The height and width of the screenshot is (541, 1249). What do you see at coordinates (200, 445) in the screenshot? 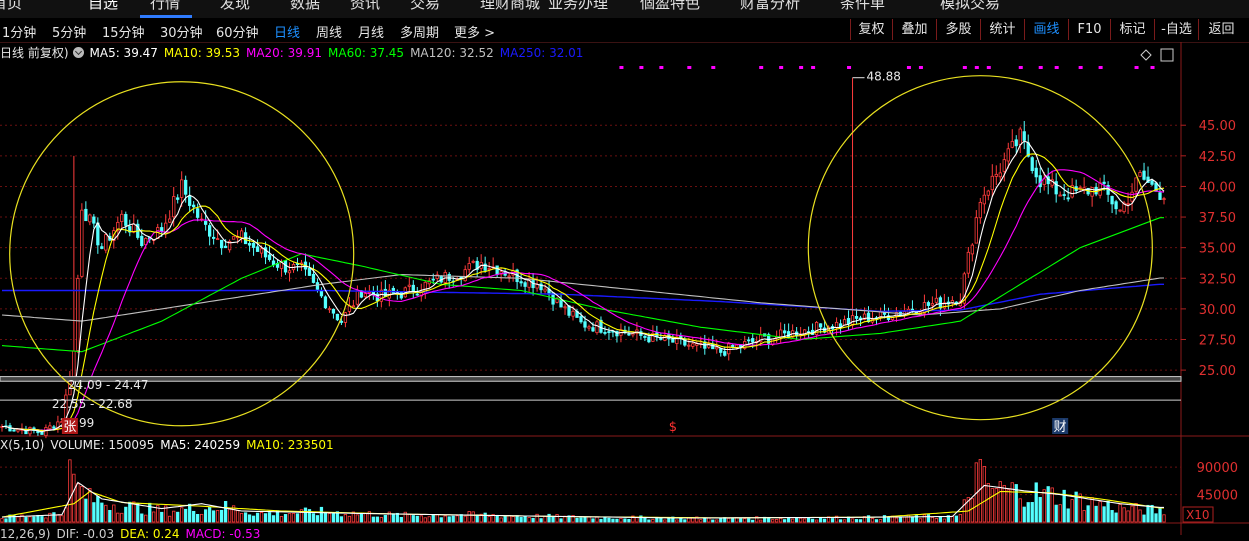
I see `volume-ma5-value: MA5: 240259` at bounding box center [200, 445].